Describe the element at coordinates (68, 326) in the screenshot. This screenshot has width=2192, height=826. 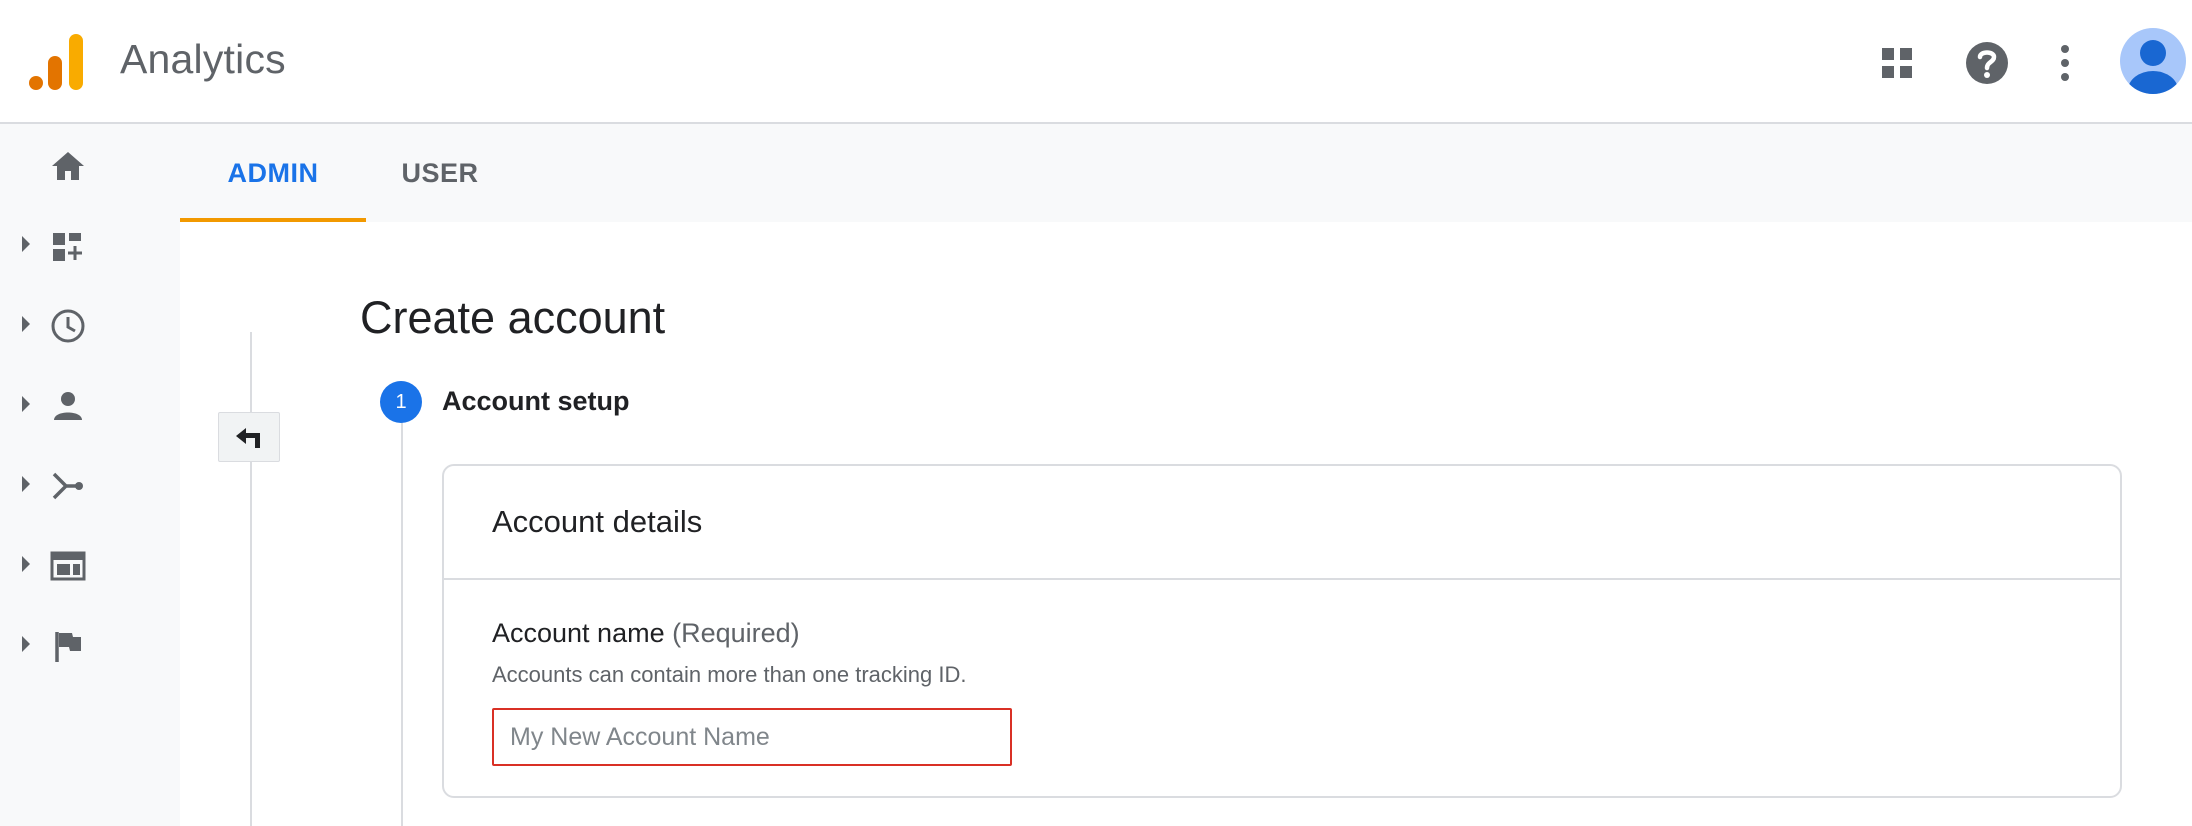
I see `realtime-clock-icon` at that location.